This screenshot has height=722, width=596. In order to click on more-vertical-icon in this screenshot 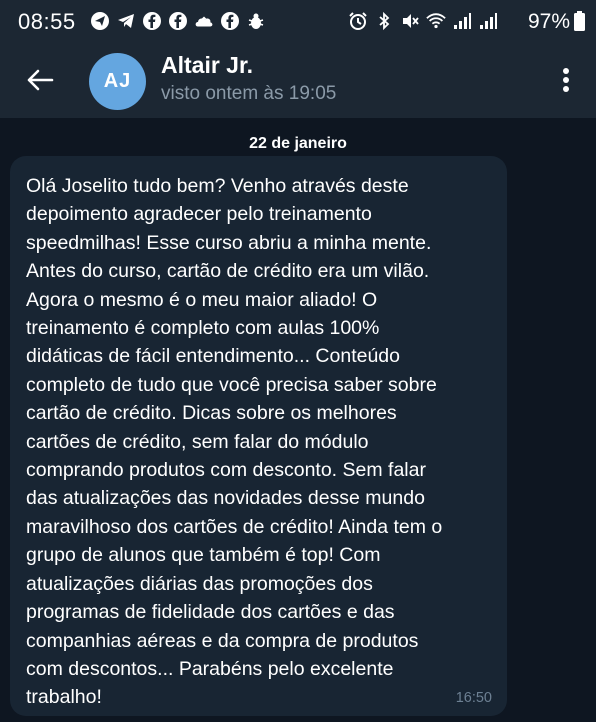, I will do `click(566, 80)`.